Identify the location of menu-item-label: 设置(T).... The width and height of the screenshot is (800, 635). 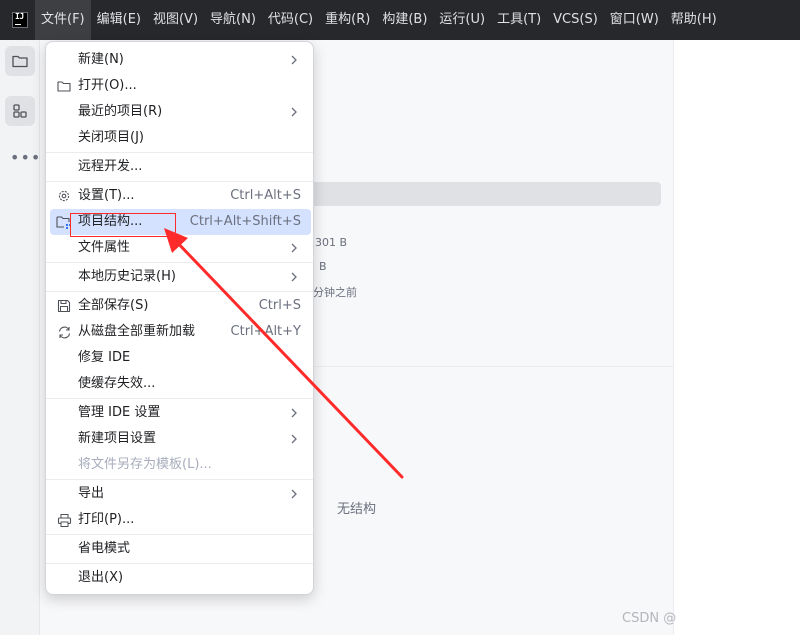
(106, 195).